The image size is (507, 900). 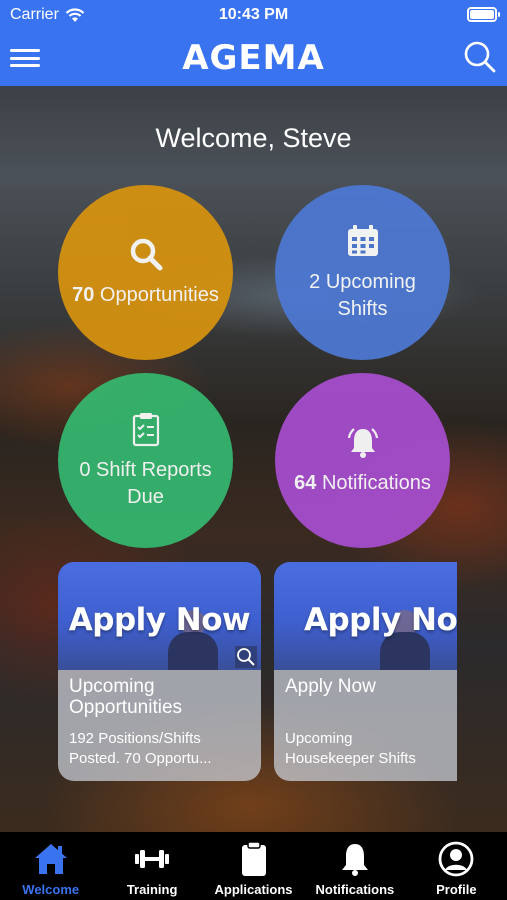 What do you see at coordinates (135, 738) in the screenshot?
I see `card-desc-line: 192 Positions/Shifts` at bounding box center [135, 738].